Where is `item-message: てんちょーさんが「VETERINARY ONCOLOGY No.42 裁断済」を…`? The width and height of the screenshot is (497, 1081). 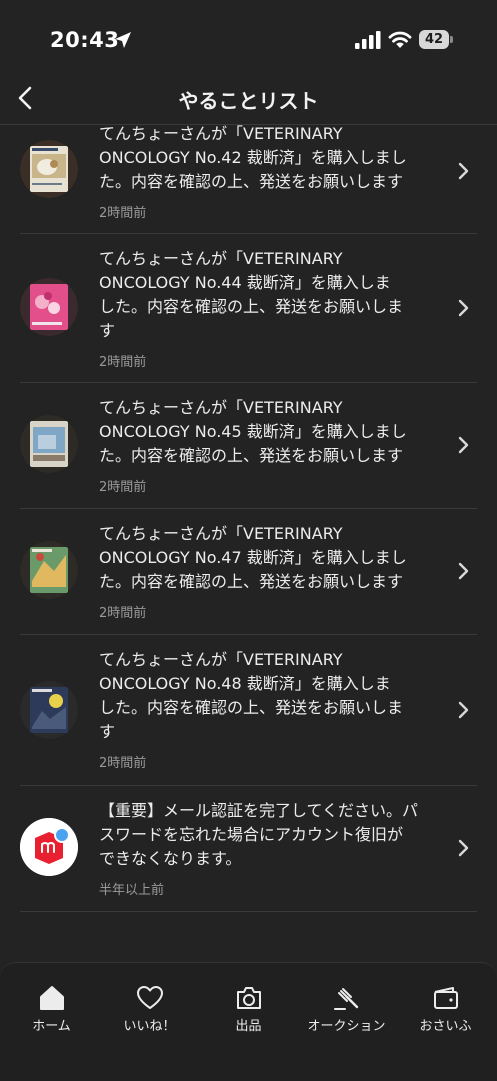
item-message: てんちょーさんが「VETERINARY ONCOLOGY No.42 裁断済」を… is located at coordinates (253, 158).